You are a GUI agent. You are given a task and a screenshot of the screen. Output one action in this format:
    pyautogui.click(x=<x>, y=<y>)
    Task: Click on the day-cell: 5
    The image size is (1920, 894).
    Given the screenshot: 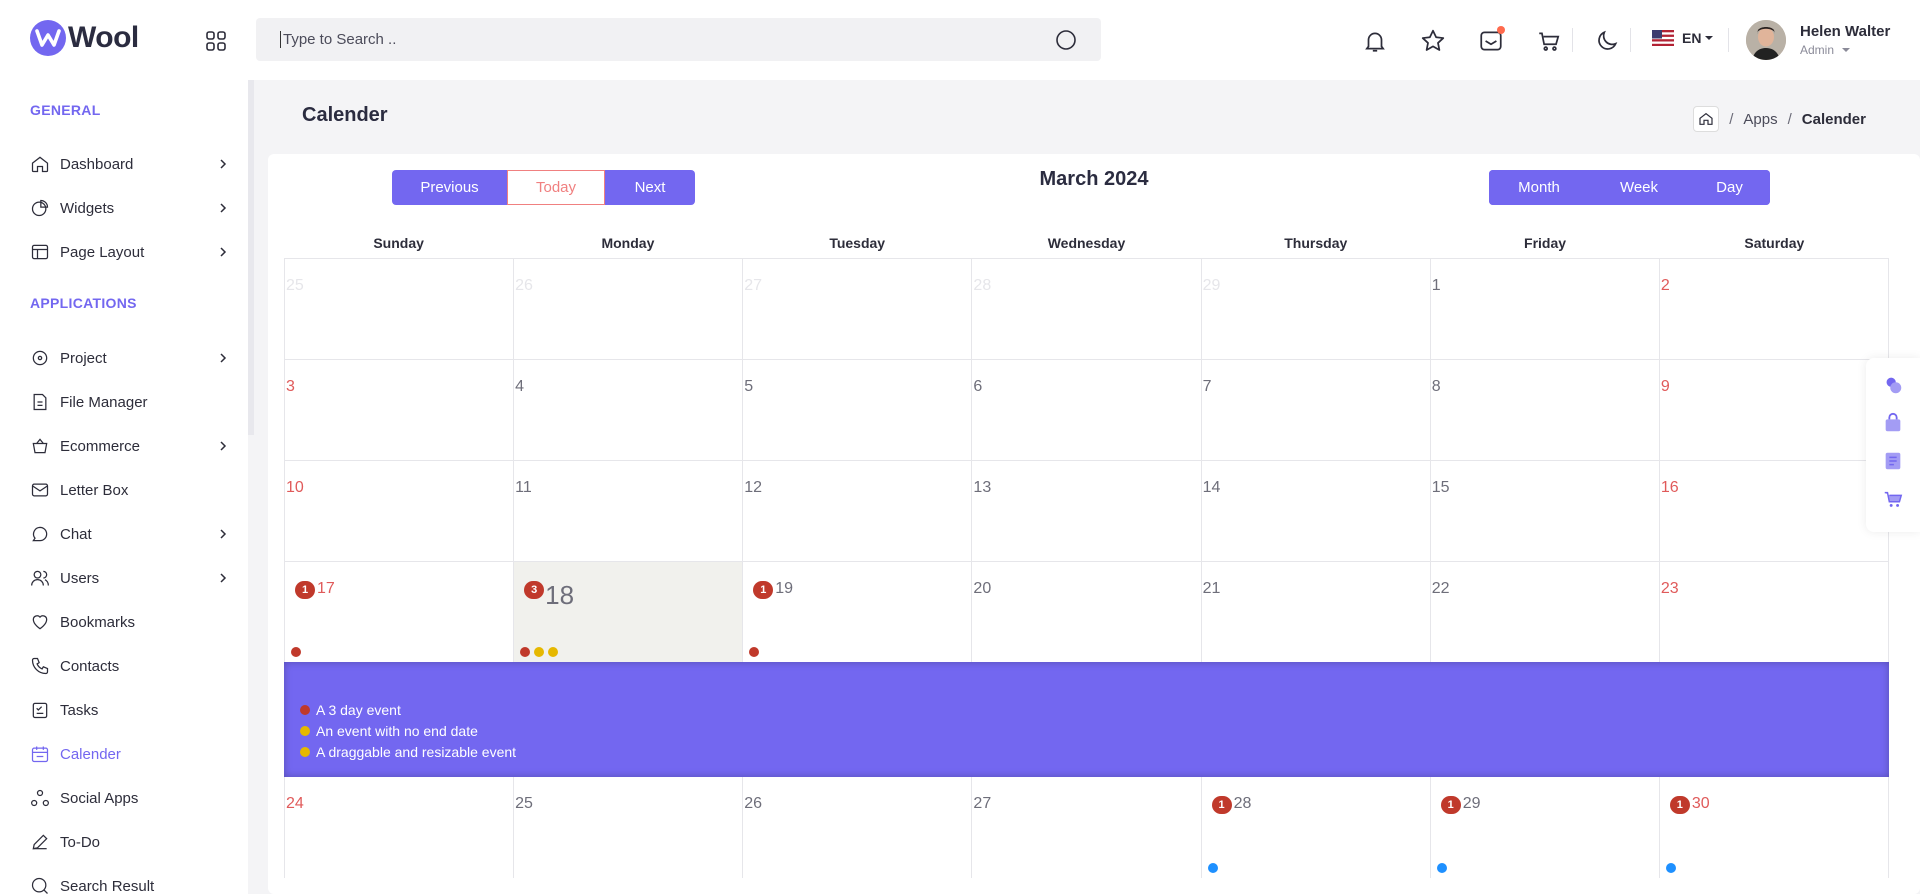 What is the action you would take?
    pyautogui.click(x=856, y=410)
    